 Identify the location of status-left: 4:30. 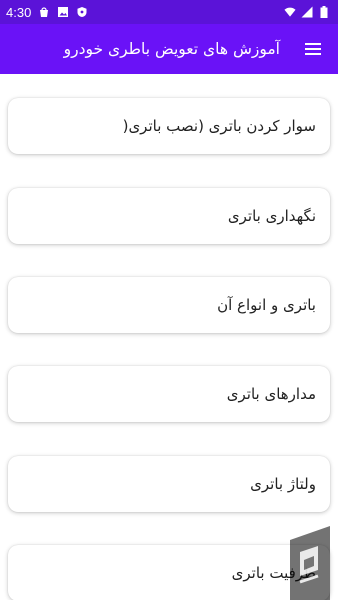
(47, 12).